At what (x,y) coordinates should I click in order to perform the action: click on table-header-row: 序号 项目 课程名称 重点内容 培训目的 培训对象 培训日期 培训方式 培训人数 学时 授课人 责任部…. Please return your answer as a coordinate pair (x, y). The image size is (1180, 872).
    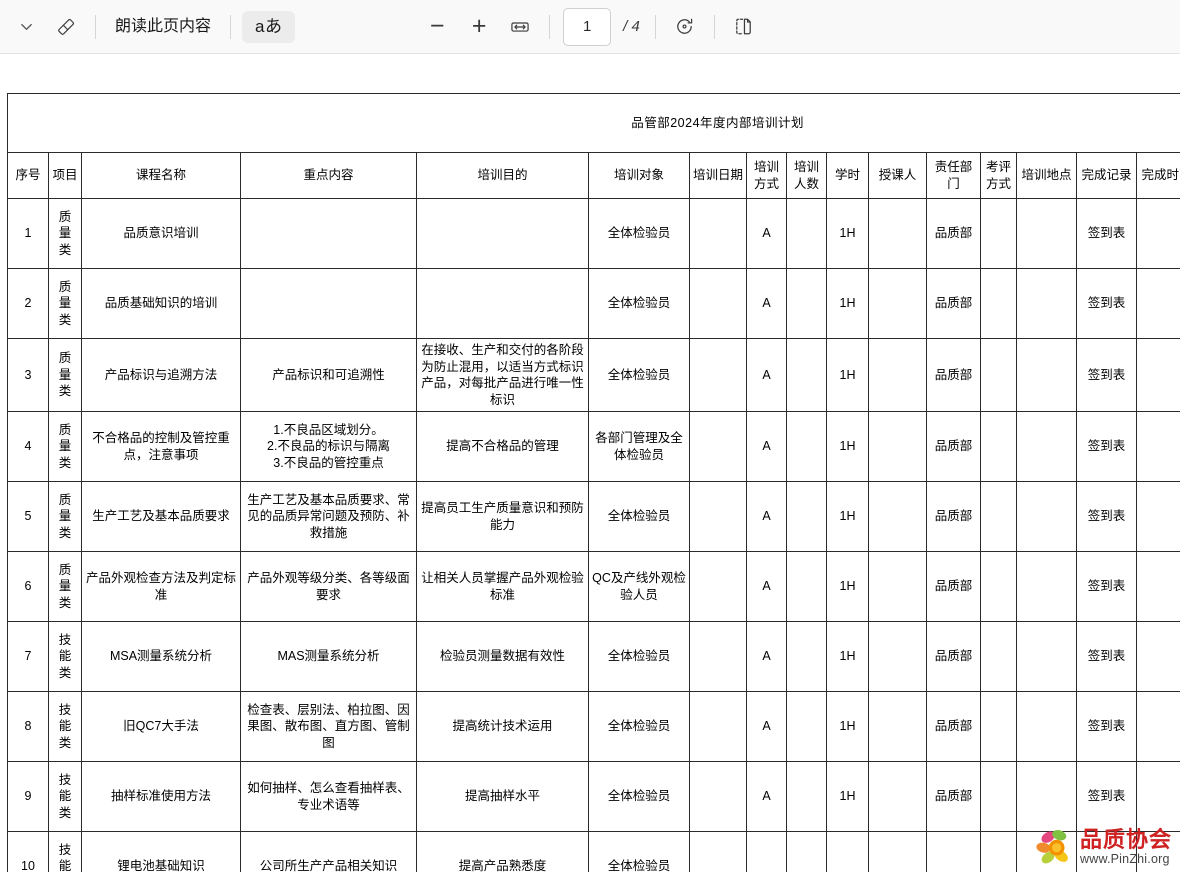
    Looking at the image, I should click on (593, 175).